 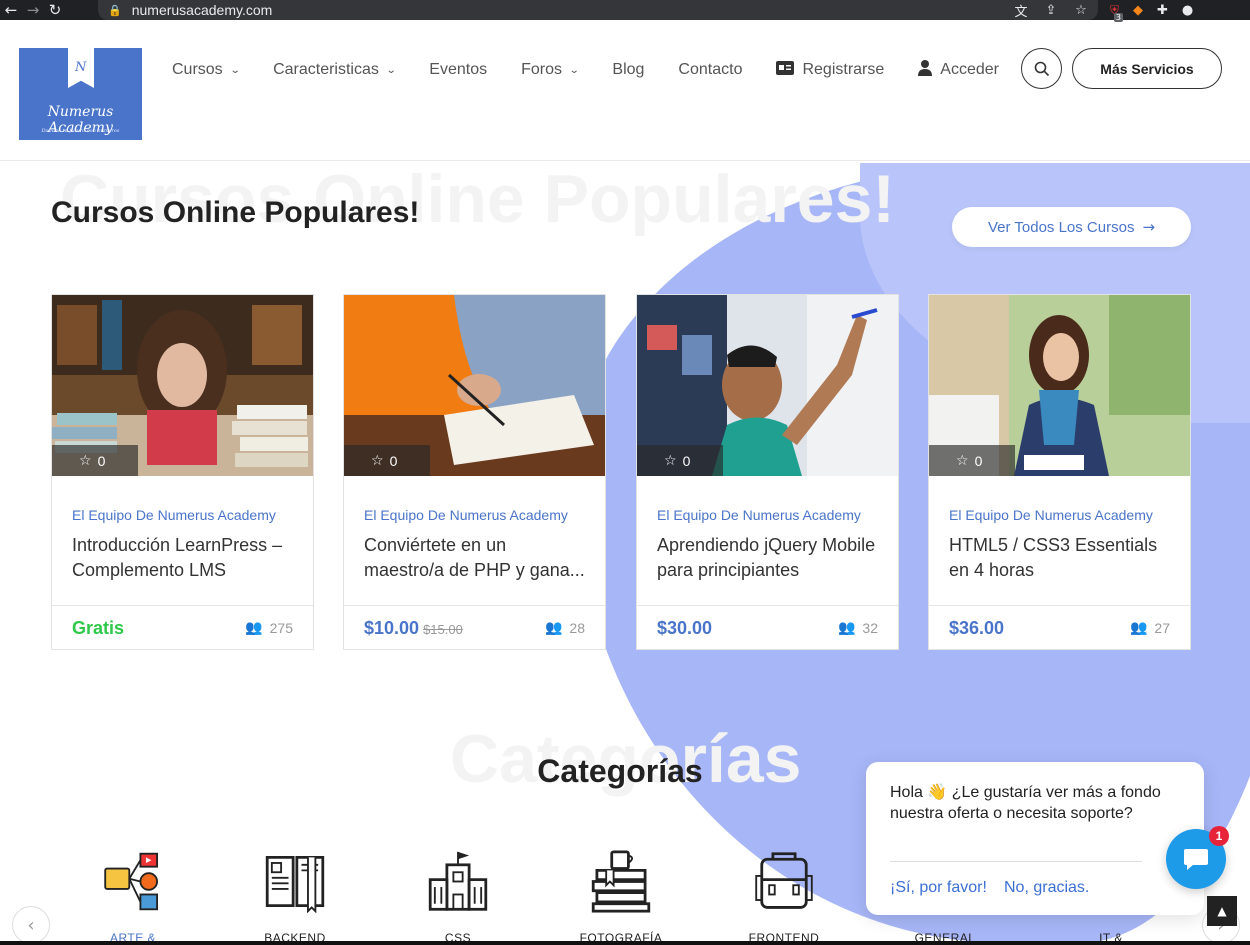 I want to click on category-item: FRONTEND, so click(x=784, y=897).